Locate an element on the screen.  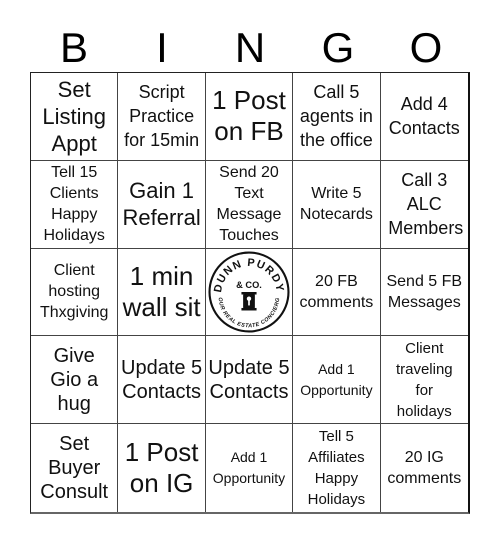
cell-text: Send 20 Text Message Touches is located at coordinates (249, 204).